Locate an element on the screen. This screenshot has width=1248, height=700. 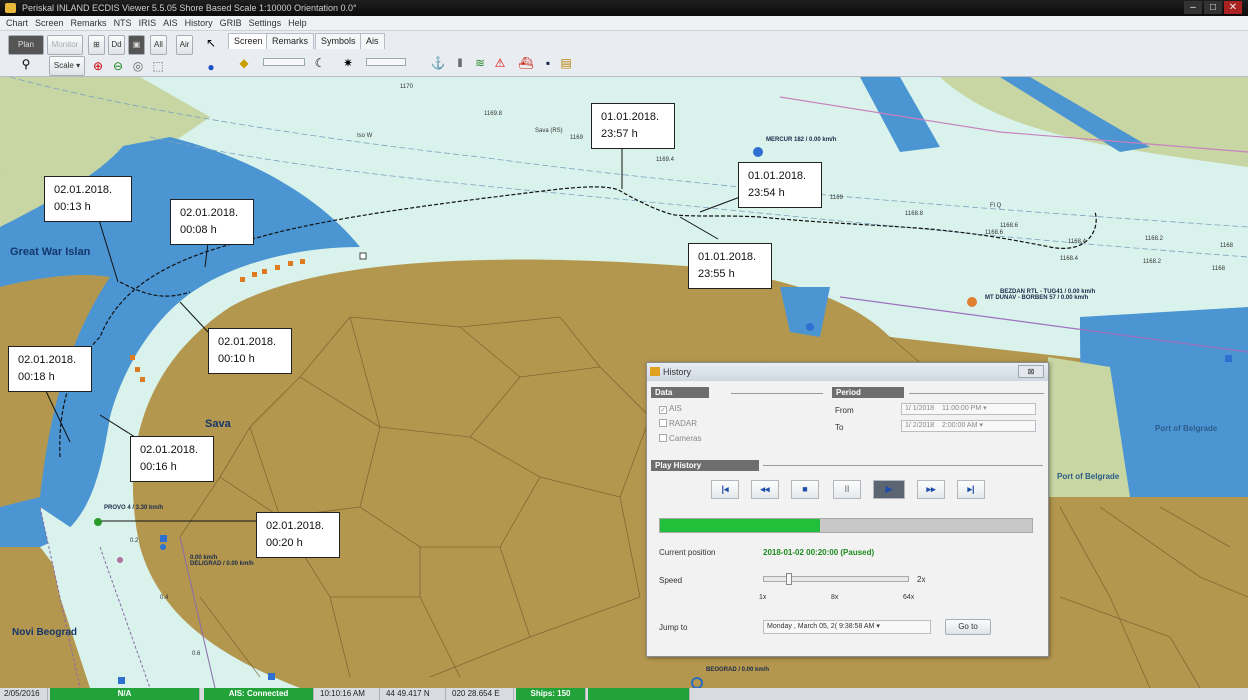
speed-slider-thumb is located at coordinates (789, 579).